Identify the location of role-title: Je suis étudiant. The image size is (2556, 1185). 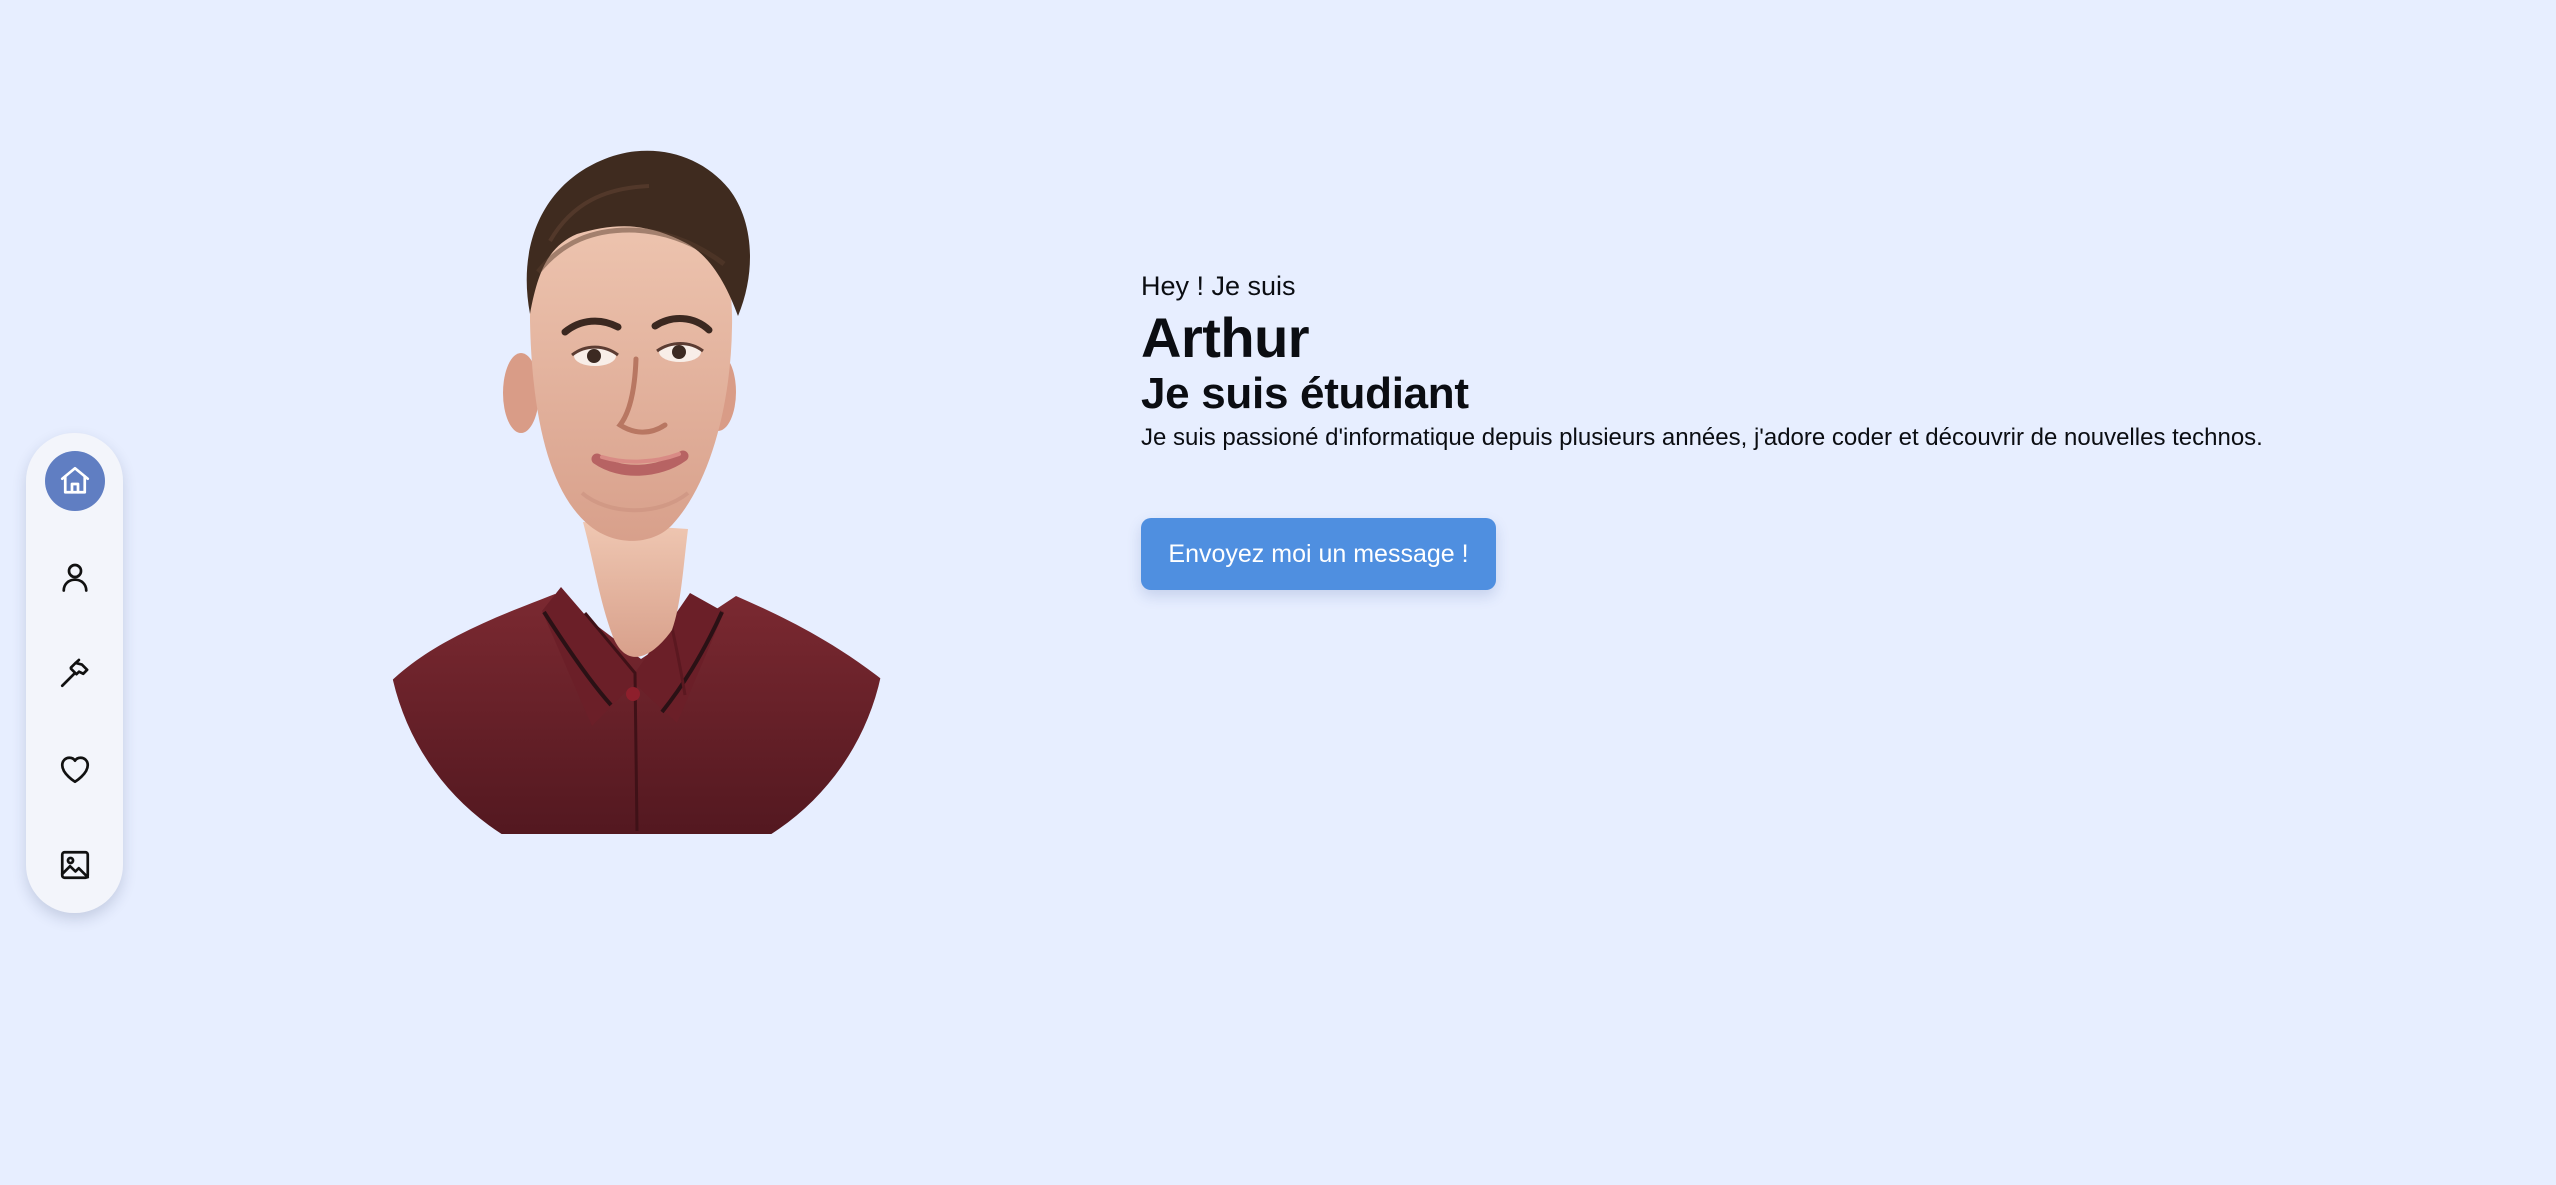
(1305, 393).